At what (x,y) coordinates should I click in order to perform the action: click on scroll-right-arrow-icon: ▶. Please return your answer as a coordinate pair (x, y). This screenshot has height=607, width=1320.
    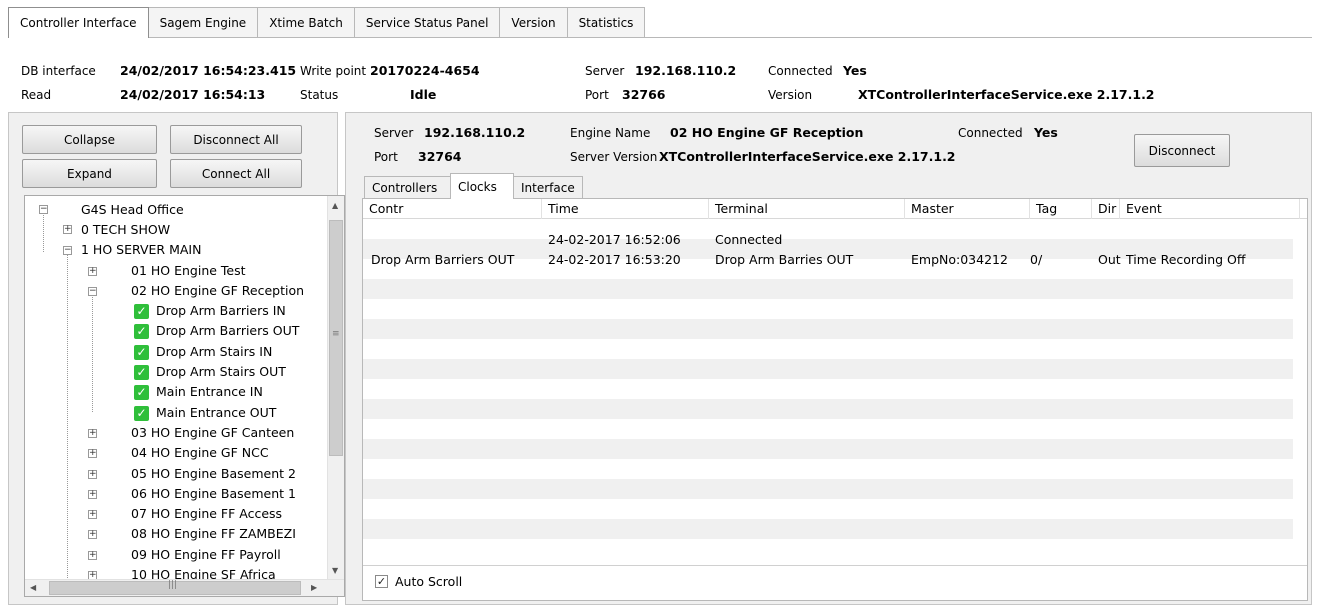
    Looking at the image, I should click on (314, 587).